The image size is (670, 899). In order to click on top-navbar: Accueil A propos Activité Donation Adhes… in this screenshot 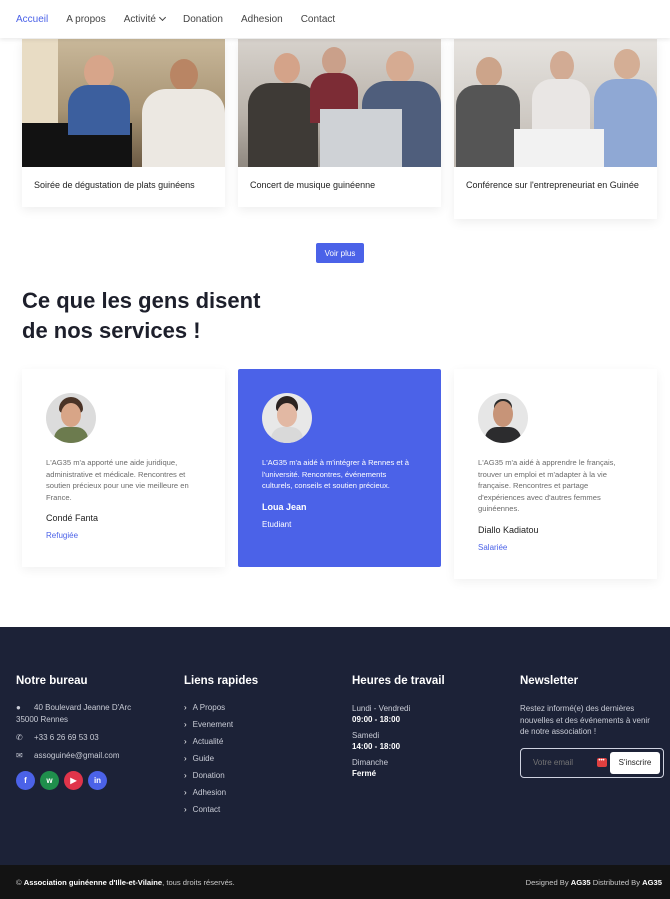, I will do `click(335, 19)`.